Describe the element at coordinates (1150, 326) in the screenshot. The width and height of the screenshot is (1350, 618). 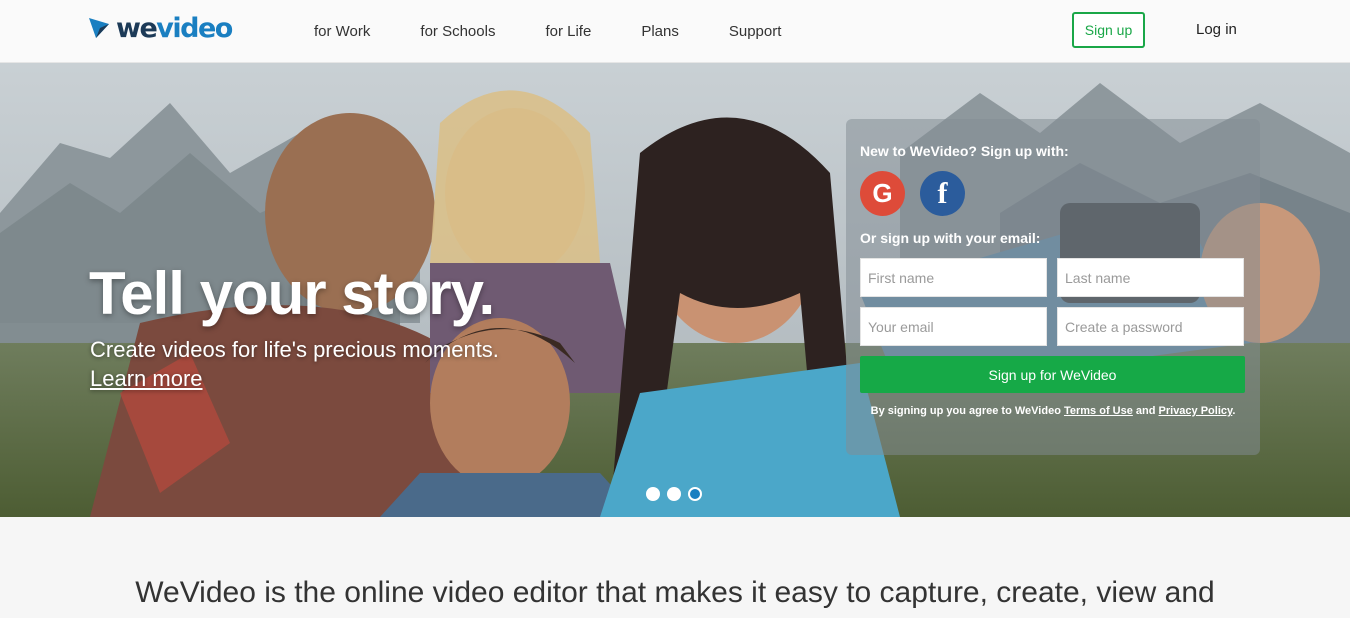
I see `password-field: Create a password` at that location.